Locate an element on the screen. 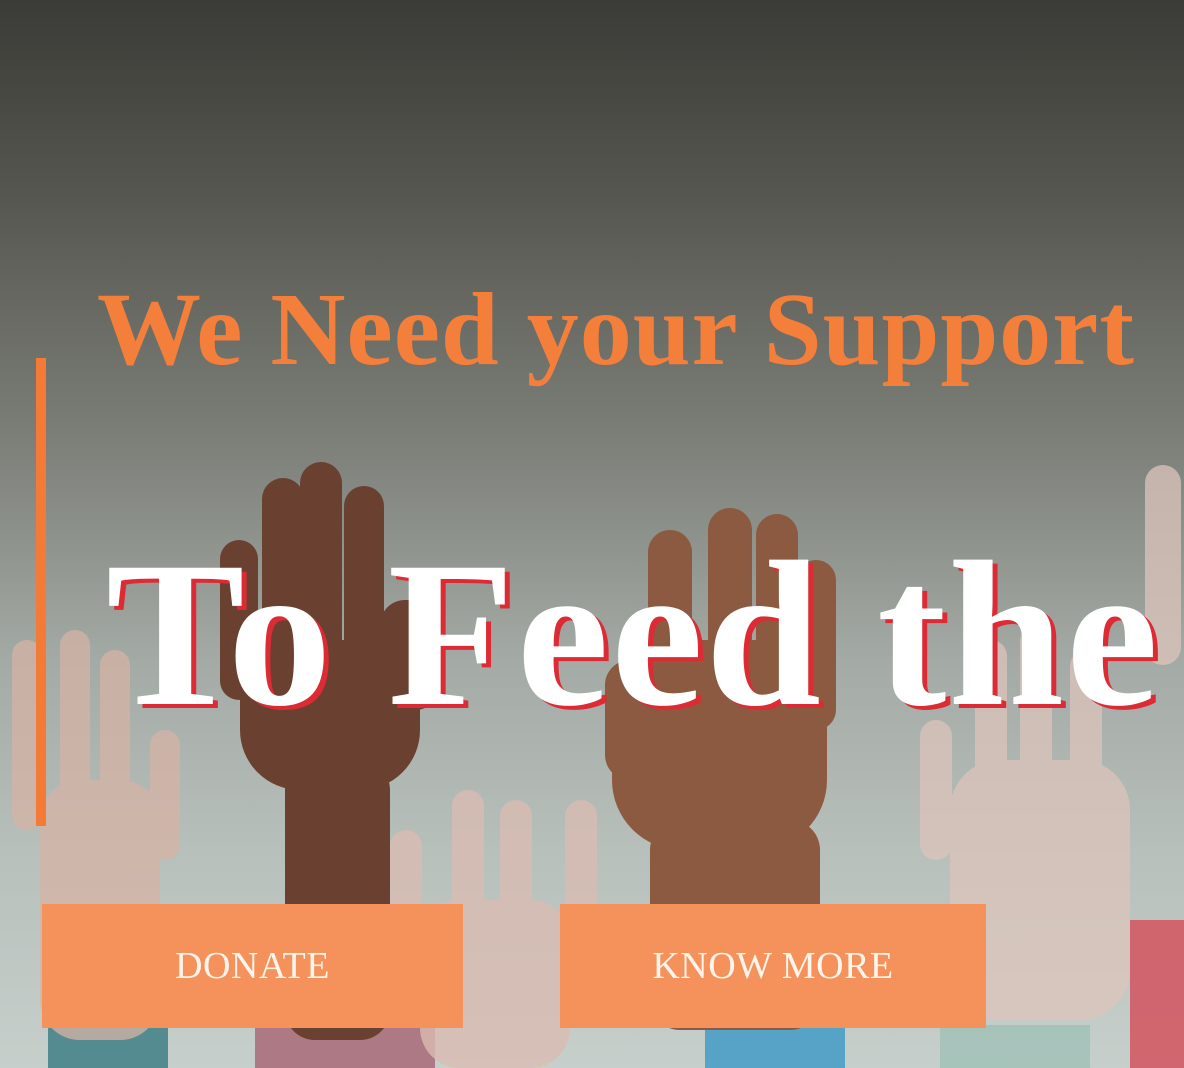  donate-button: DONATE is located at coordinates (252, 966).